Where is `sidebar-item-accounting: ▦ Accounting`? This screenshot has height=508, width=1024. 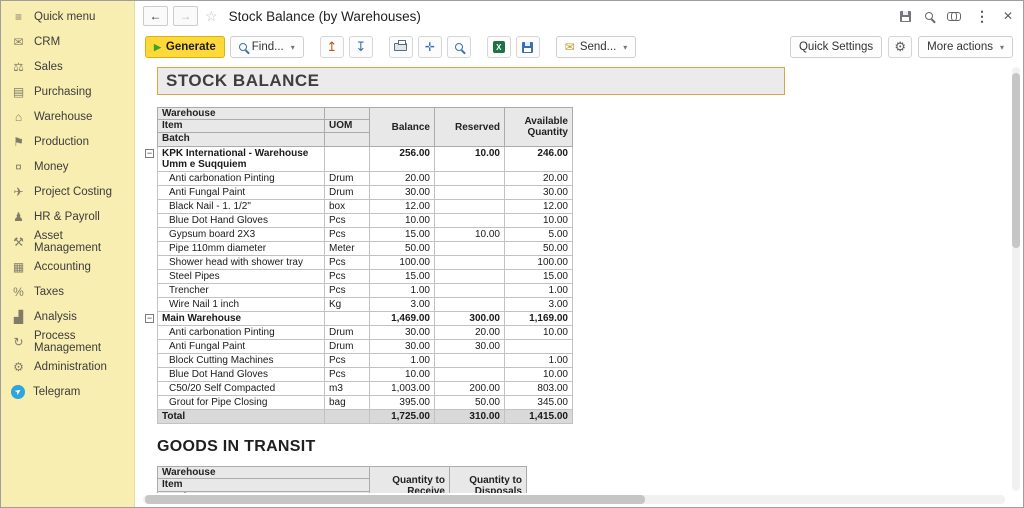
sidebar-item-accounting: ▦ Accounting is located at coordinates (67, 266).